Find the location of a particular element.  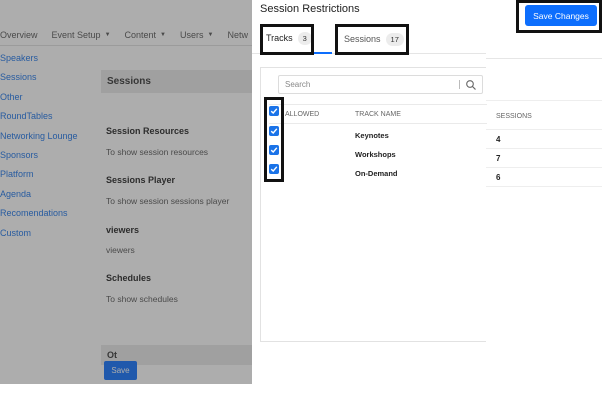

sidebar-item-networking-lounge: Networking Lounge is located at coordinates (50, 139).